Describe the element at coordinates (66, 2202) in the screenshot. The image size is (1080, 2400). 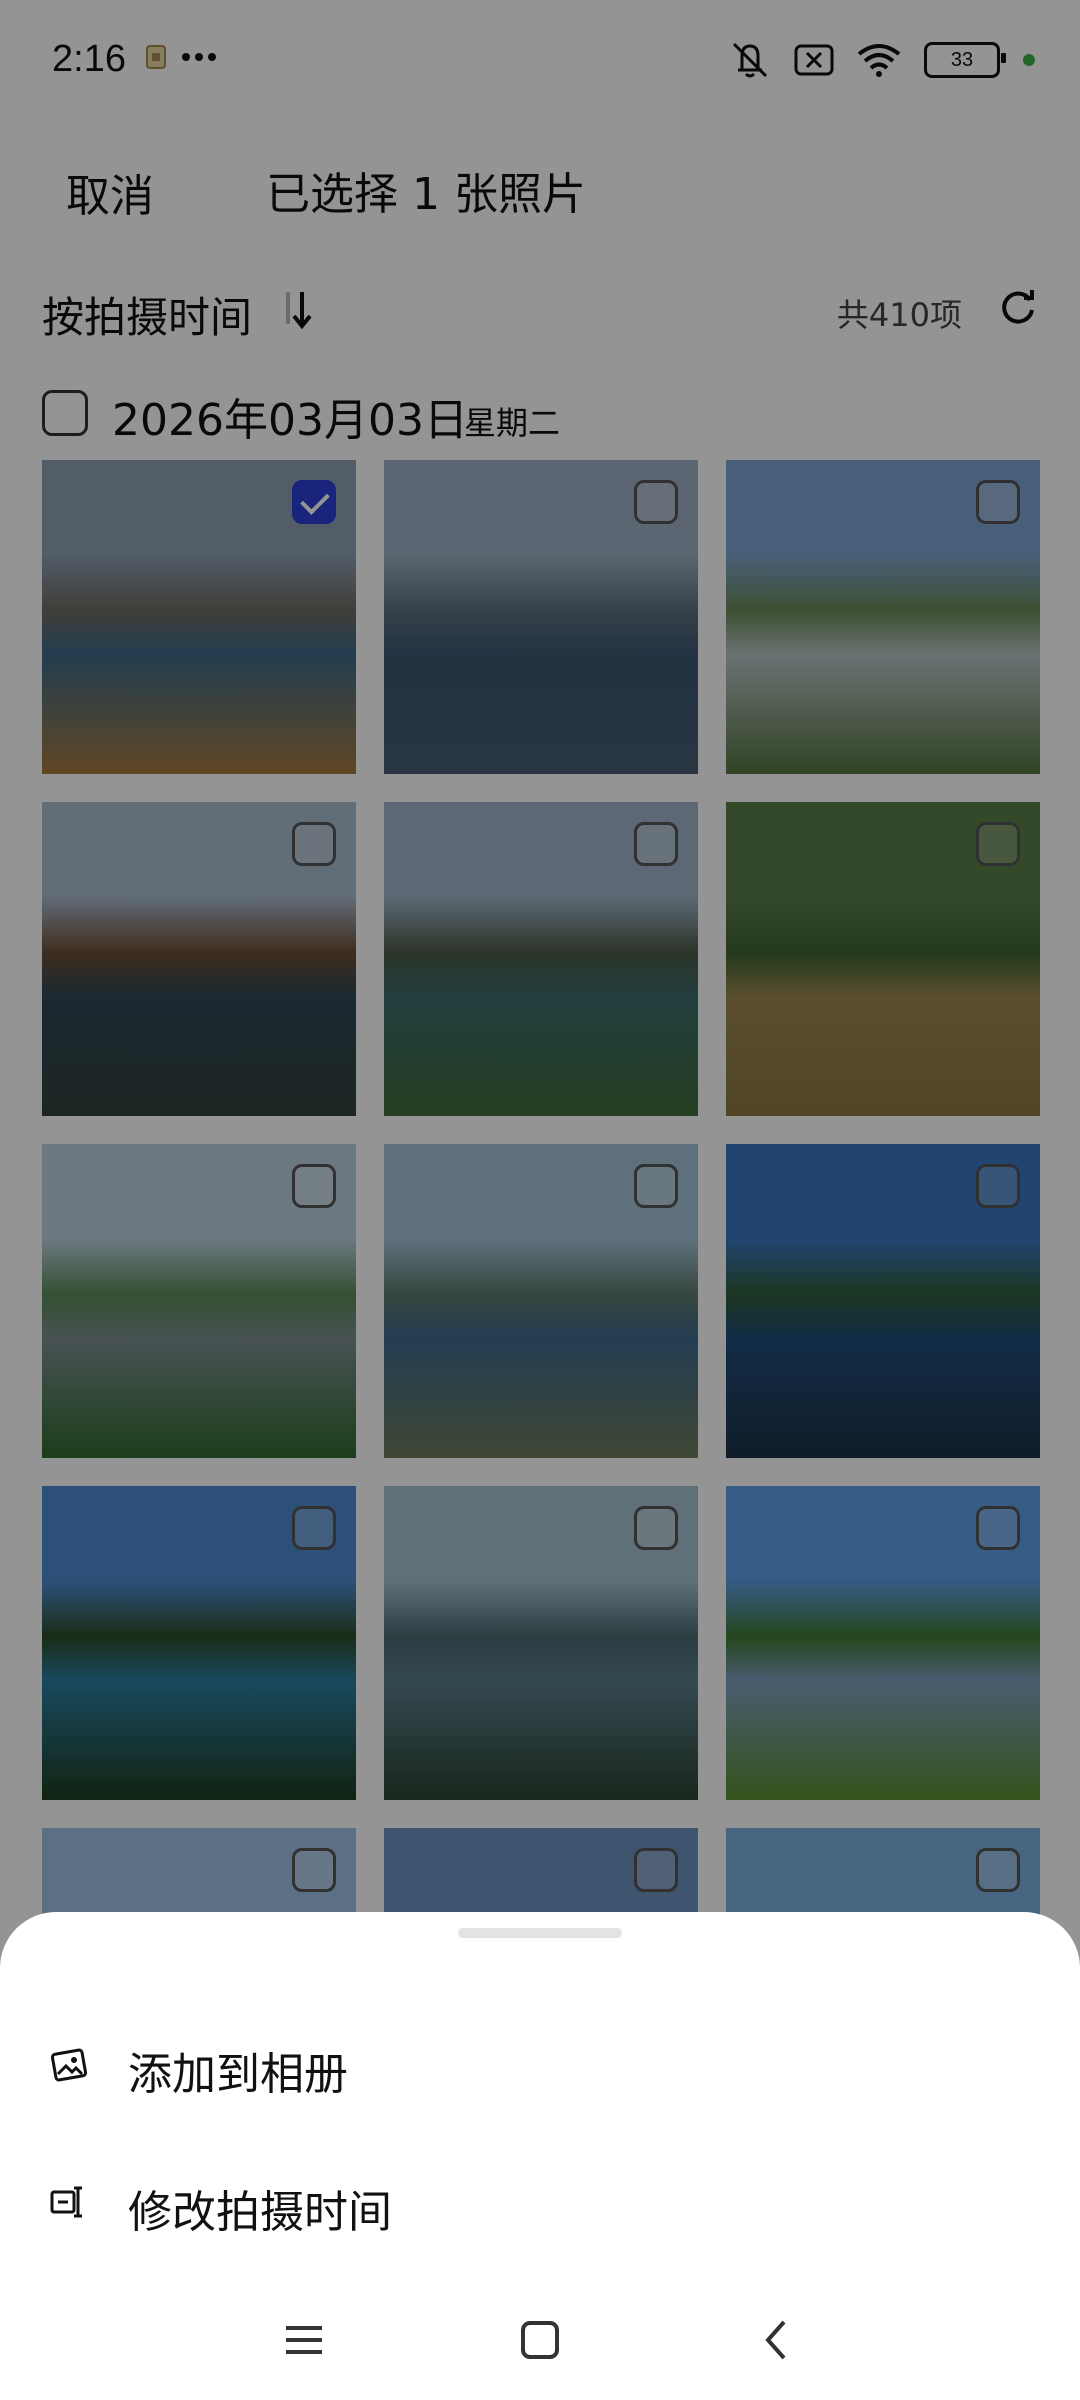
I see `edit-time-icon` at that location.